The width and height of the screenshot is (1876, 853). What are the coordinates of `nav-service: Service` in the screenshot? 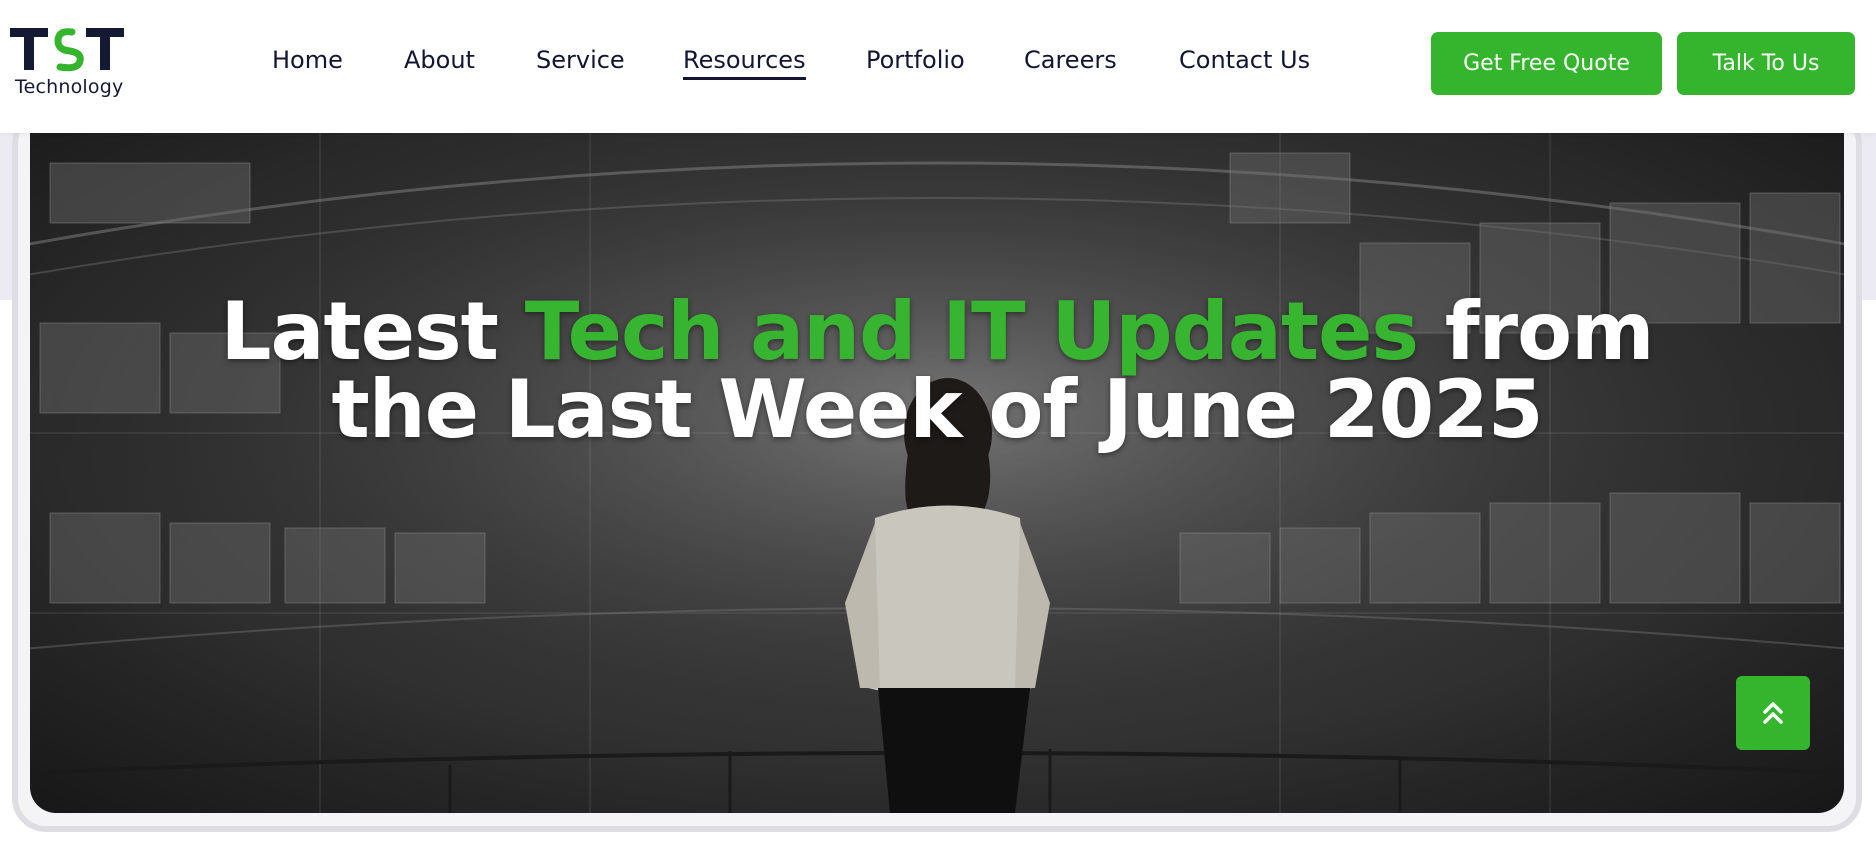 It's located at (580, 60).